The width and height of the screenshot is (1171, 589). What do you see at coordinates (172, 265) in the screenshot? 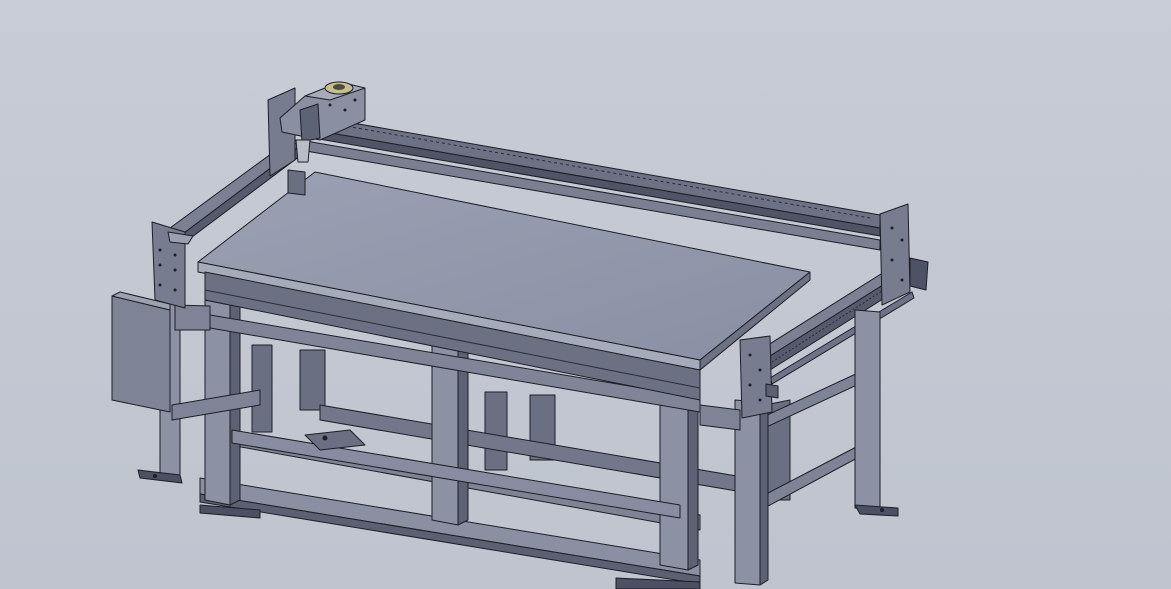
I see `left-end-plate` at bounding box center [172, 265].